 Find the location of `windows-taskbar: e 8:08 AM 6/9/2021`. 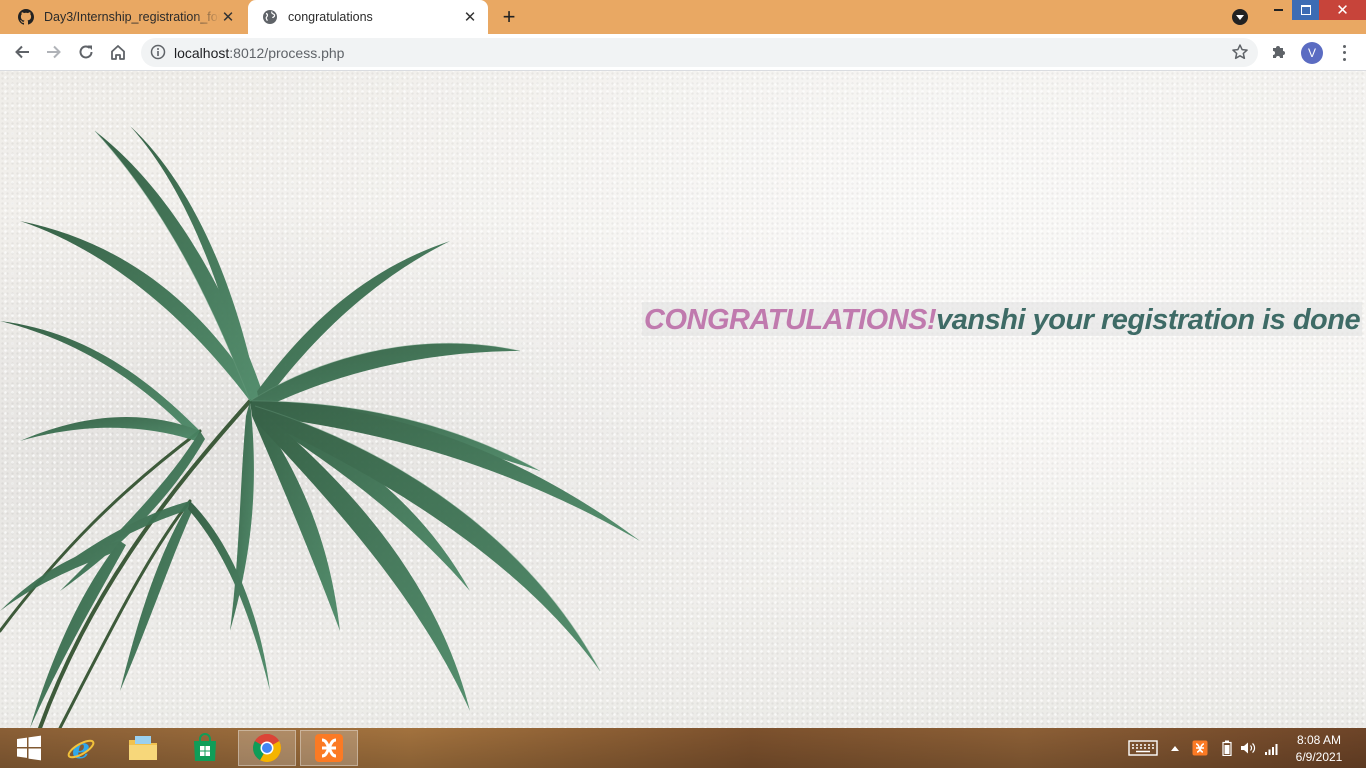

windows-taskbar: e 8:08 AM 6/9/2021 is located at coordinates (683, 748).